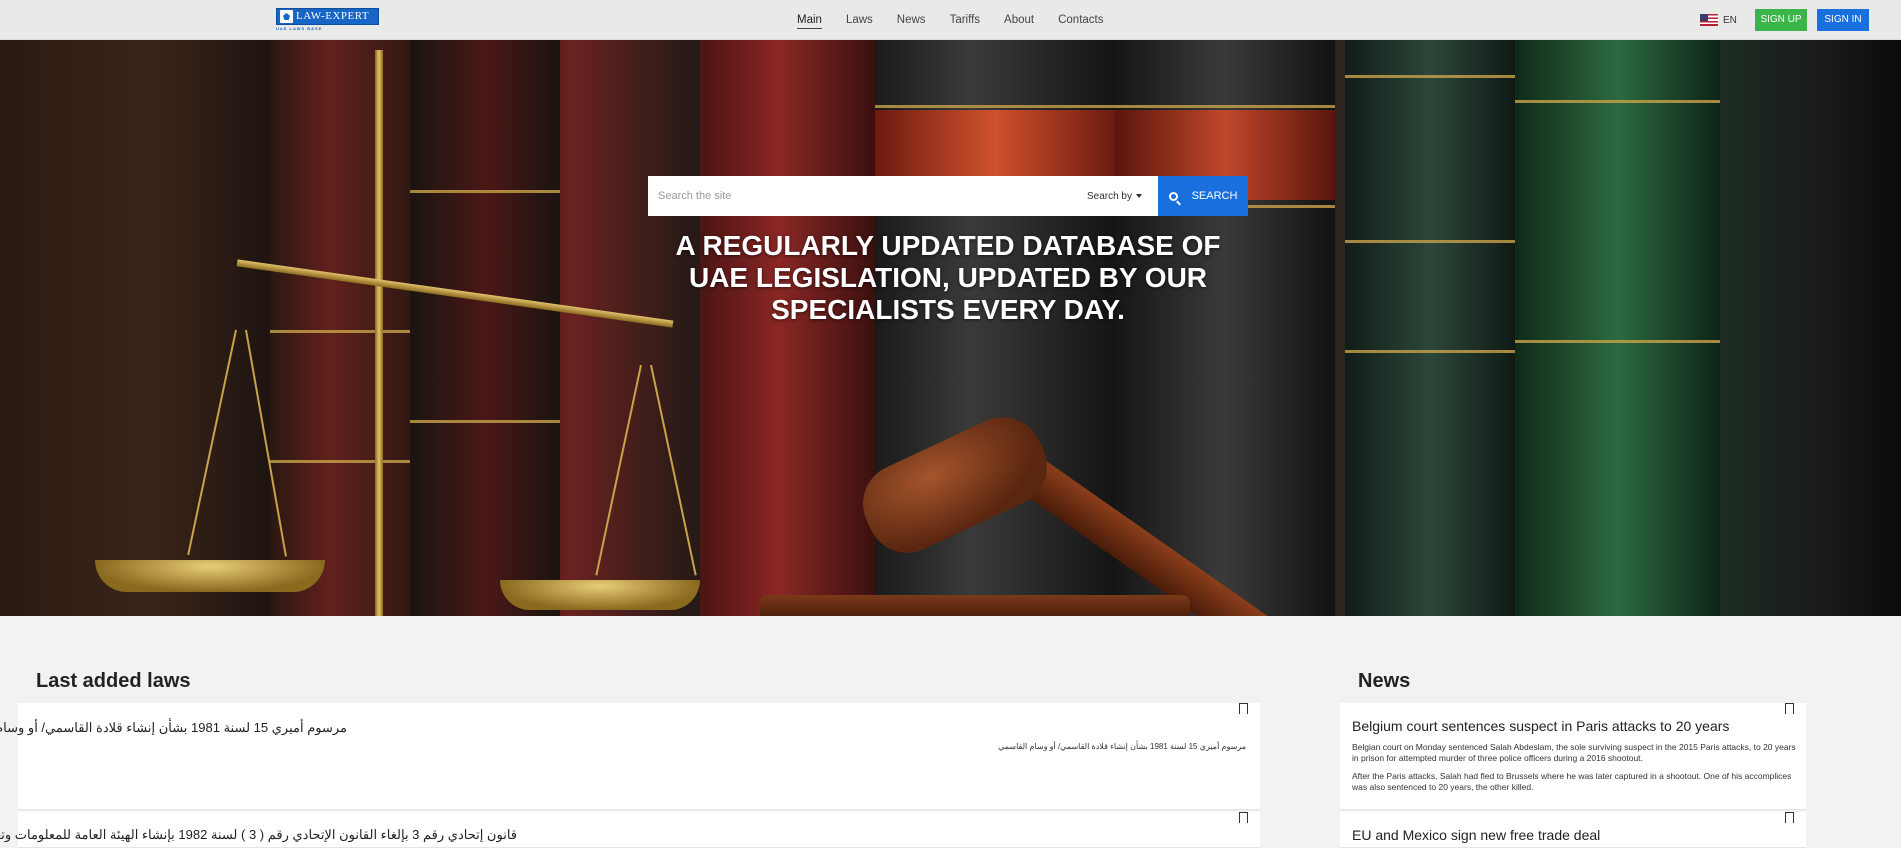 This screenshot has height=848, width=1901. Describe the element at coordinates (867, 196) in the screenshot. I see `search-input` at that location.